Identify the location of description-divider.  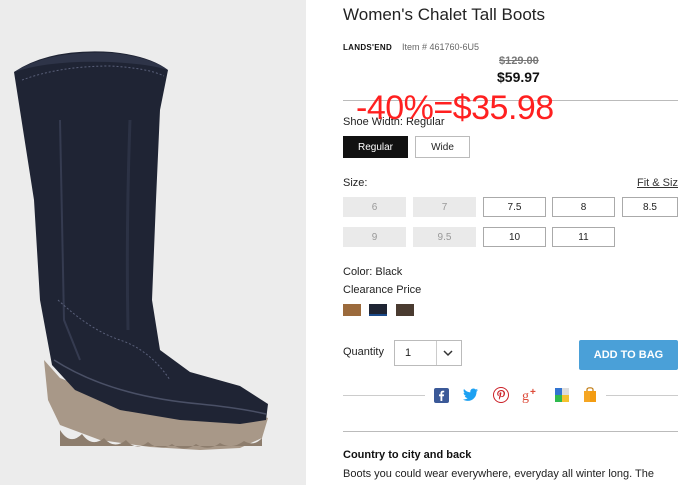
(510, 431).